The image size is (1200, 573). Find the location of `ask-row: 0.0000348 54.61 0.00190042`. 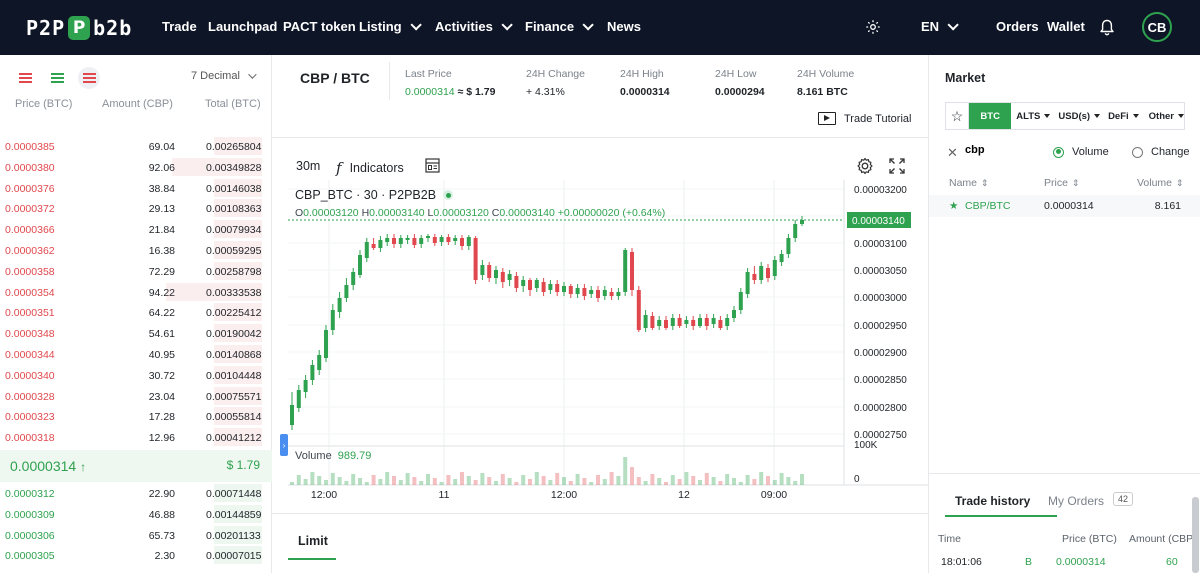

ask-row: 0.0000348 54.61 0.00190042 is located at coordinates (136, 333).